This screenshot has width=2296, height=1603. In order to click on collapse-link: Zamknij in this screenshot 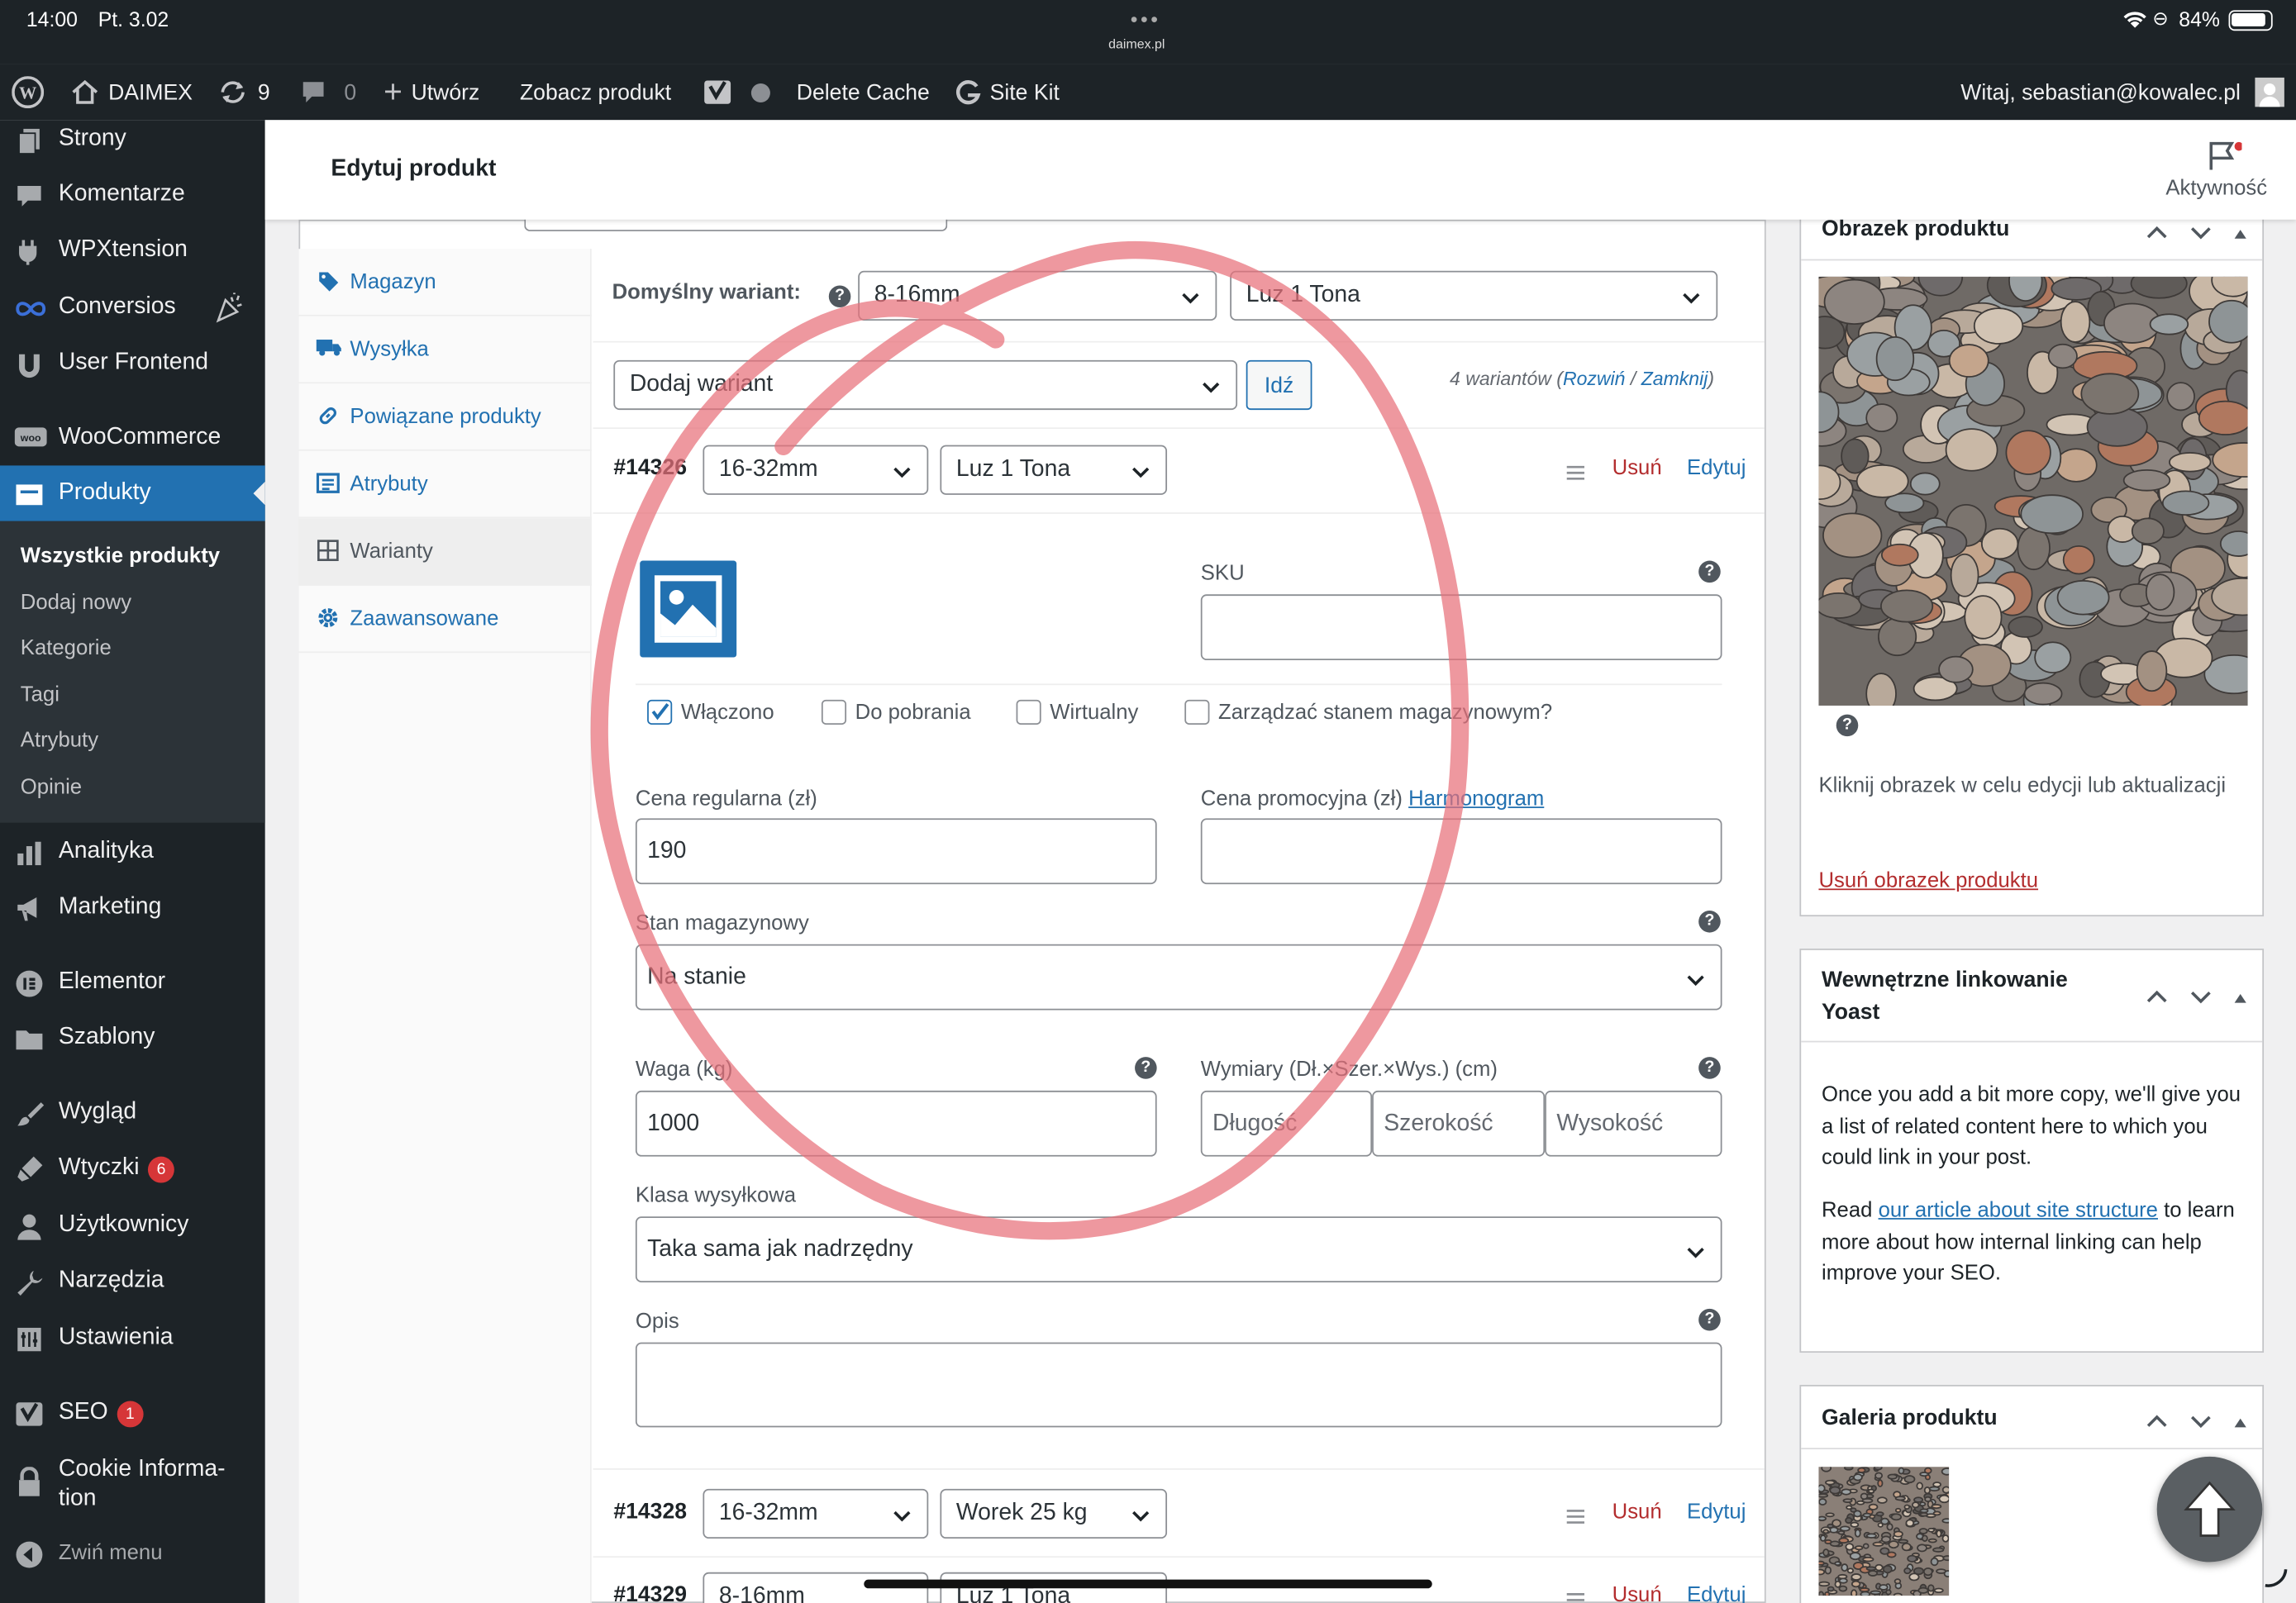, I will do `click(1674, 379)`.